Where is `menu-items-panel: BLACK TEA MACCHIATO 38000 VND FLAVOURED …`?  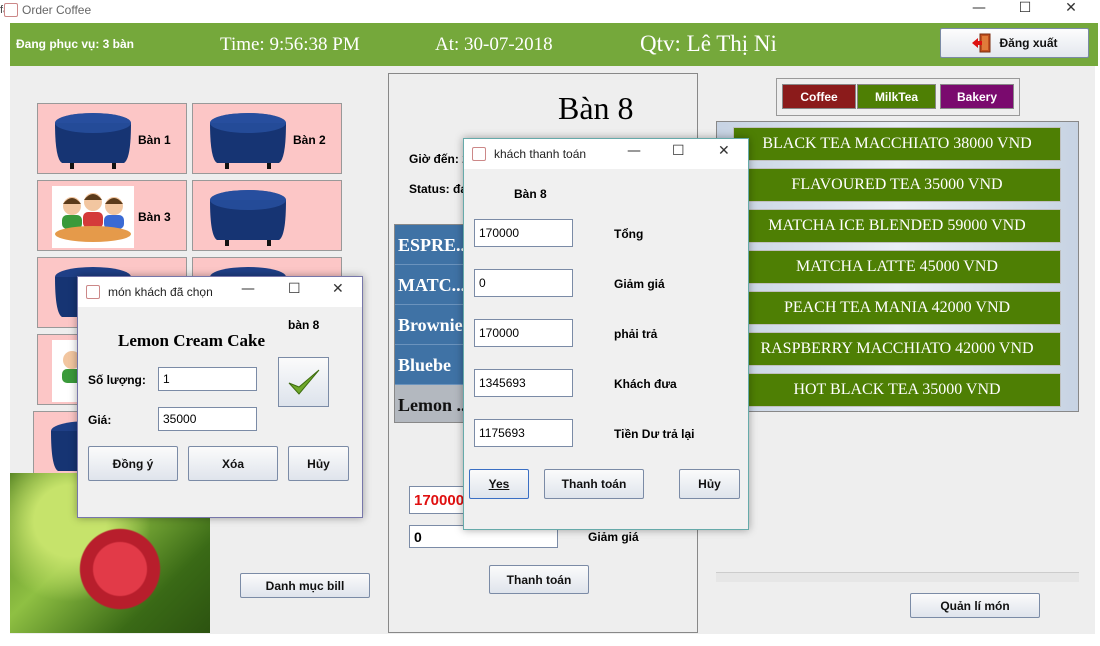
menu-items-panel: BLACK TEA MACCHIATO 38000 VND FLAVOURED … is located at coordinates (897, 266).